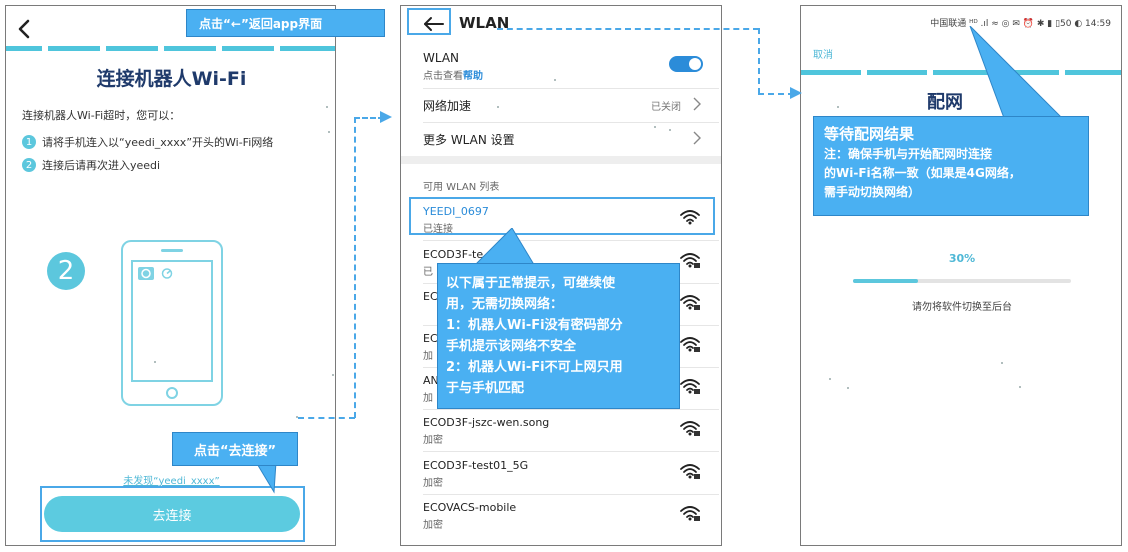 Image resolution: width=1128 pixels, height=552 pixels. I want to click on page-title: 连接机器人Wi-Fi, so click(171, 79).